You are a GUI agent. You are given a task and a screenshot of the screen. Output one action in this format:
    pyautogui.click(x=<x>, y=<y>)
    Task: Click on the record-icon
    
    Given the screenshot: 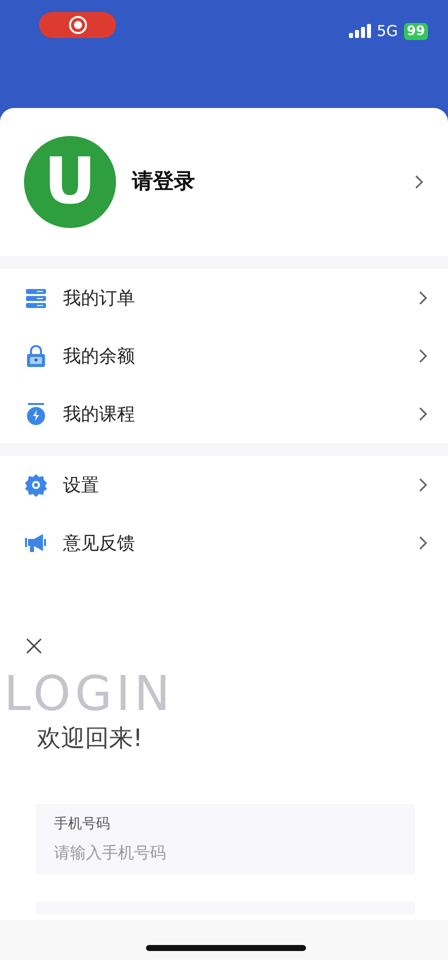 What is the action you would take?
    pyautogui.click(x=78, y=25)
    